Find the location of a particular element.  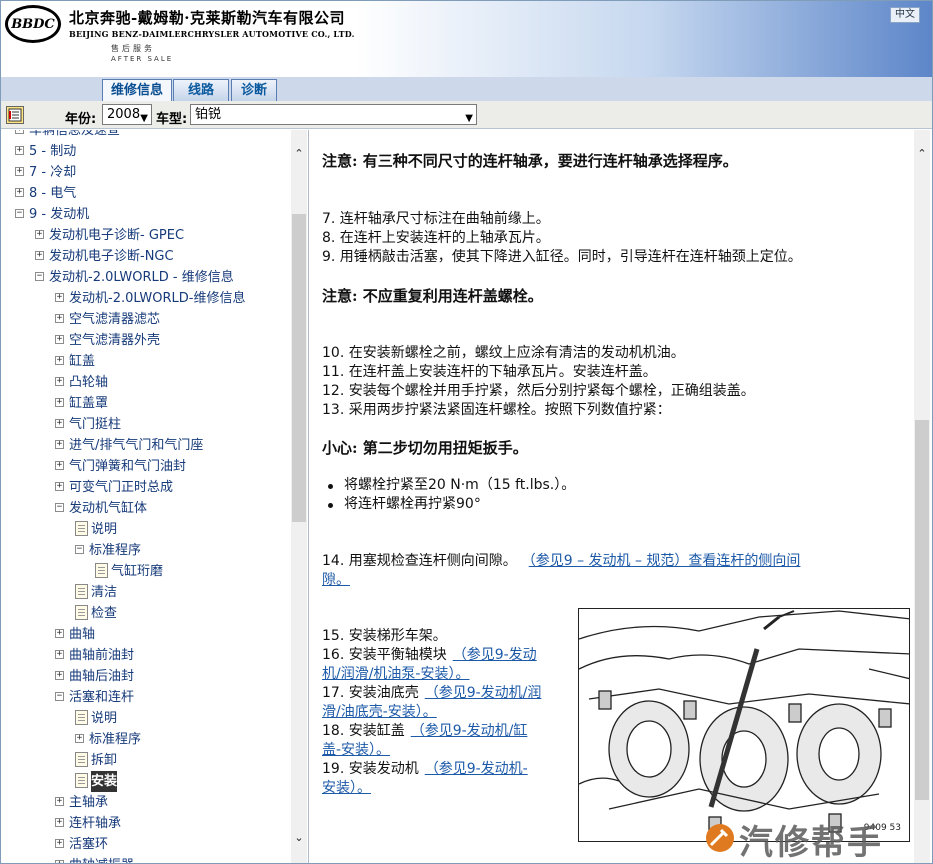

model-select: 铂锐 ▼ is located at coordinates (333, 114).